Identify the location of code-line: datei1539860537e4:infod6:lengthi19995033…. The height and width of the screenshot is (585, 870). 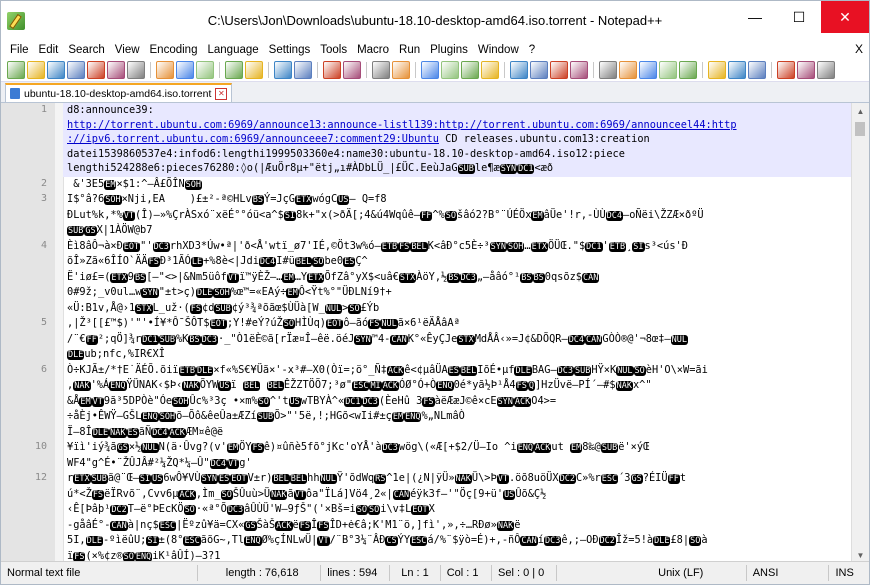
(458, 153).